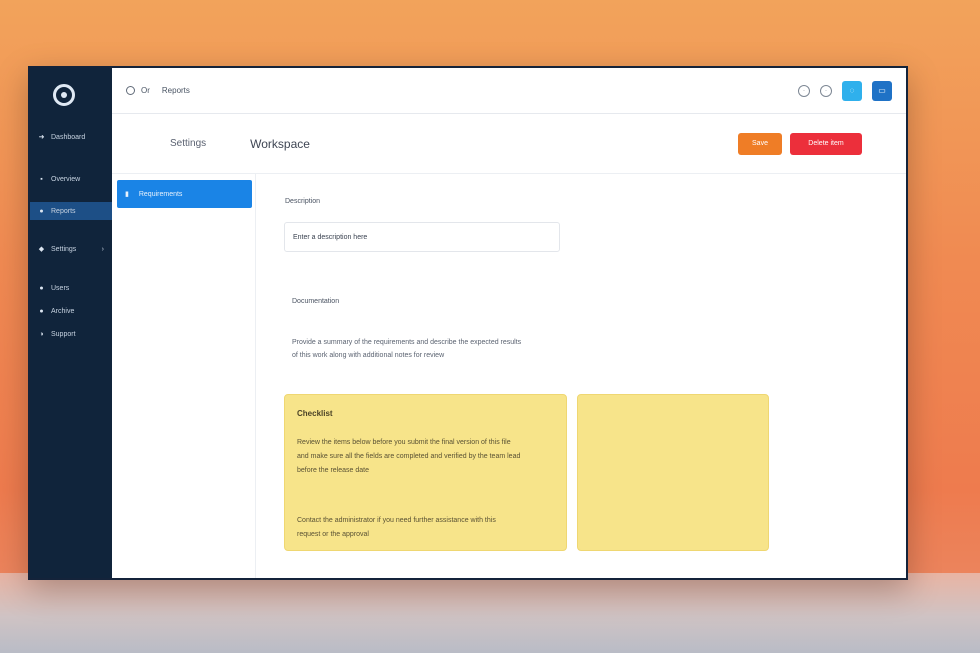 The image size is (980, 653). Describe the element at coordinates (41, 249) in the screenshot. I see `settings-icon: ◆` at that location.